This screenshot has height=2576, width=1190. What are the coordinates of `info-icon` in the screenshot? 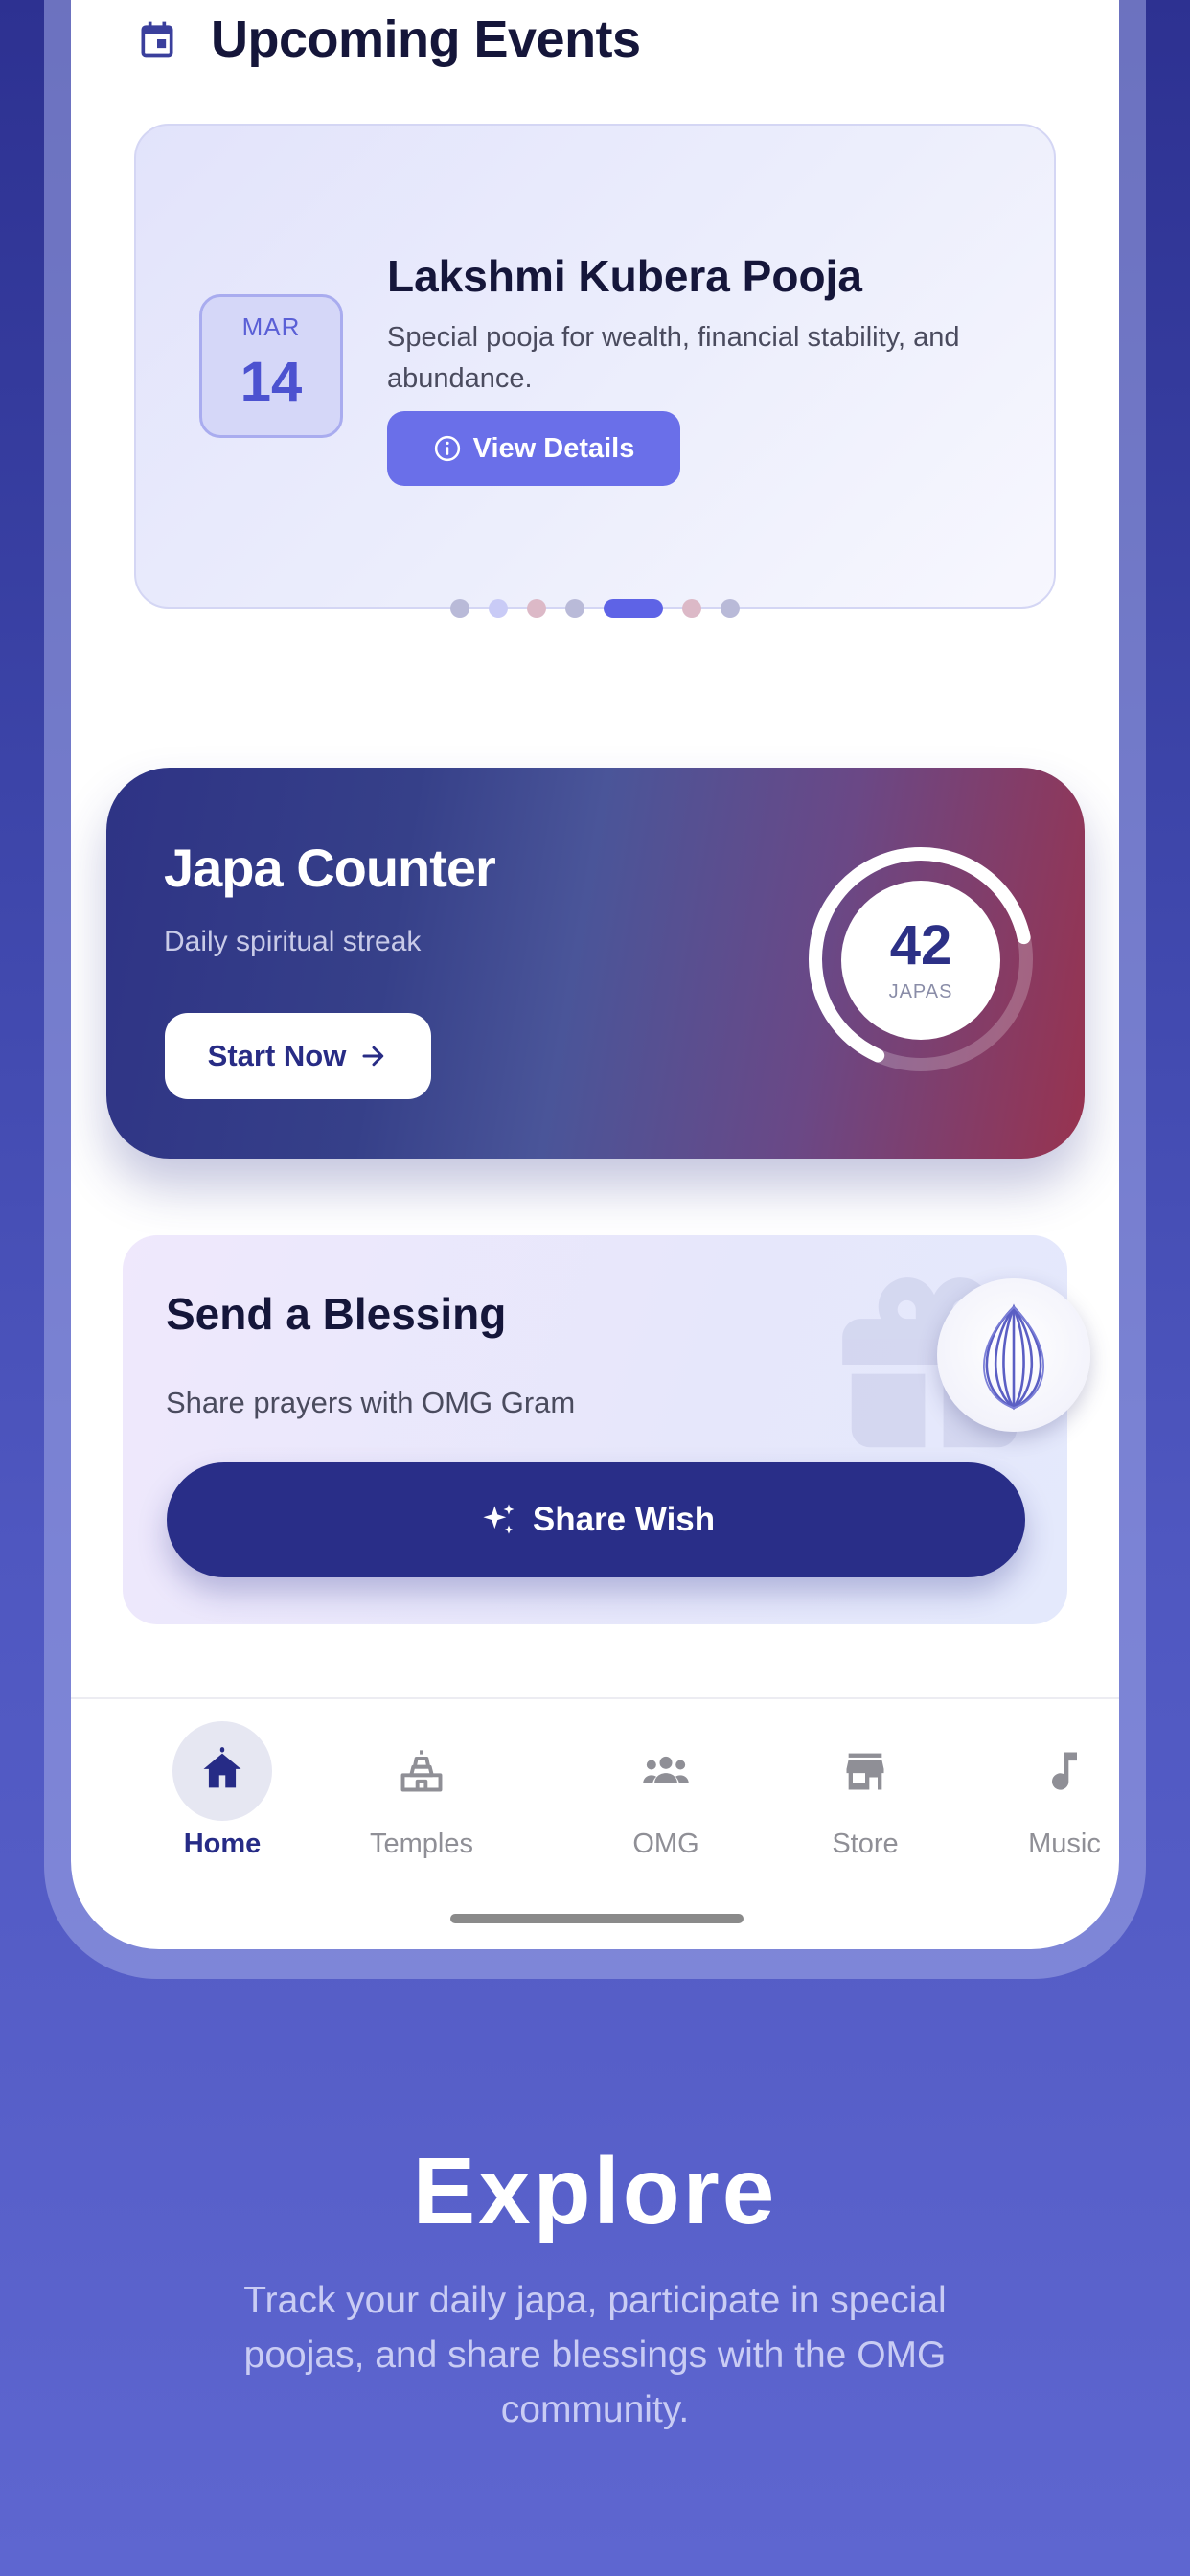 It's located at (447, 448).